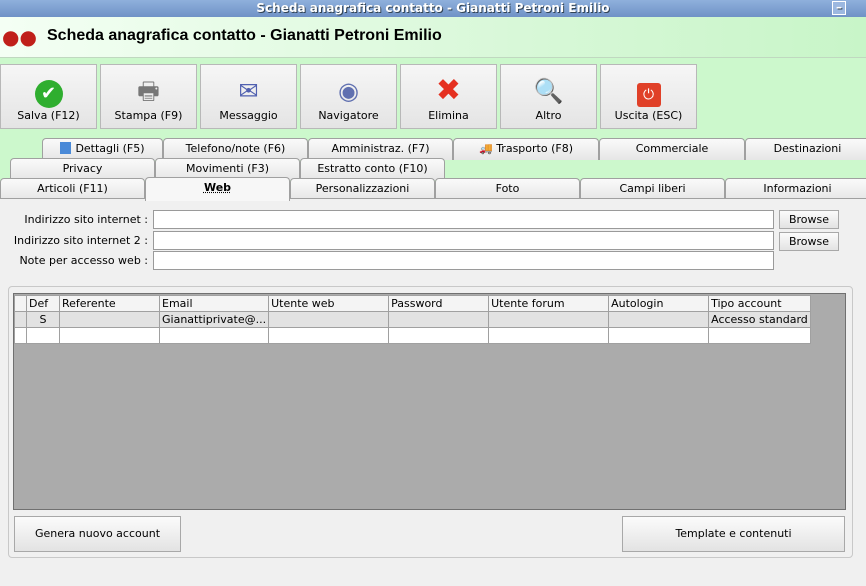 The height and width of the screenshot is (586, 866). Describe the element at coordinates (463, 260) in the screenshot. I see `web-notes-input` at that location.